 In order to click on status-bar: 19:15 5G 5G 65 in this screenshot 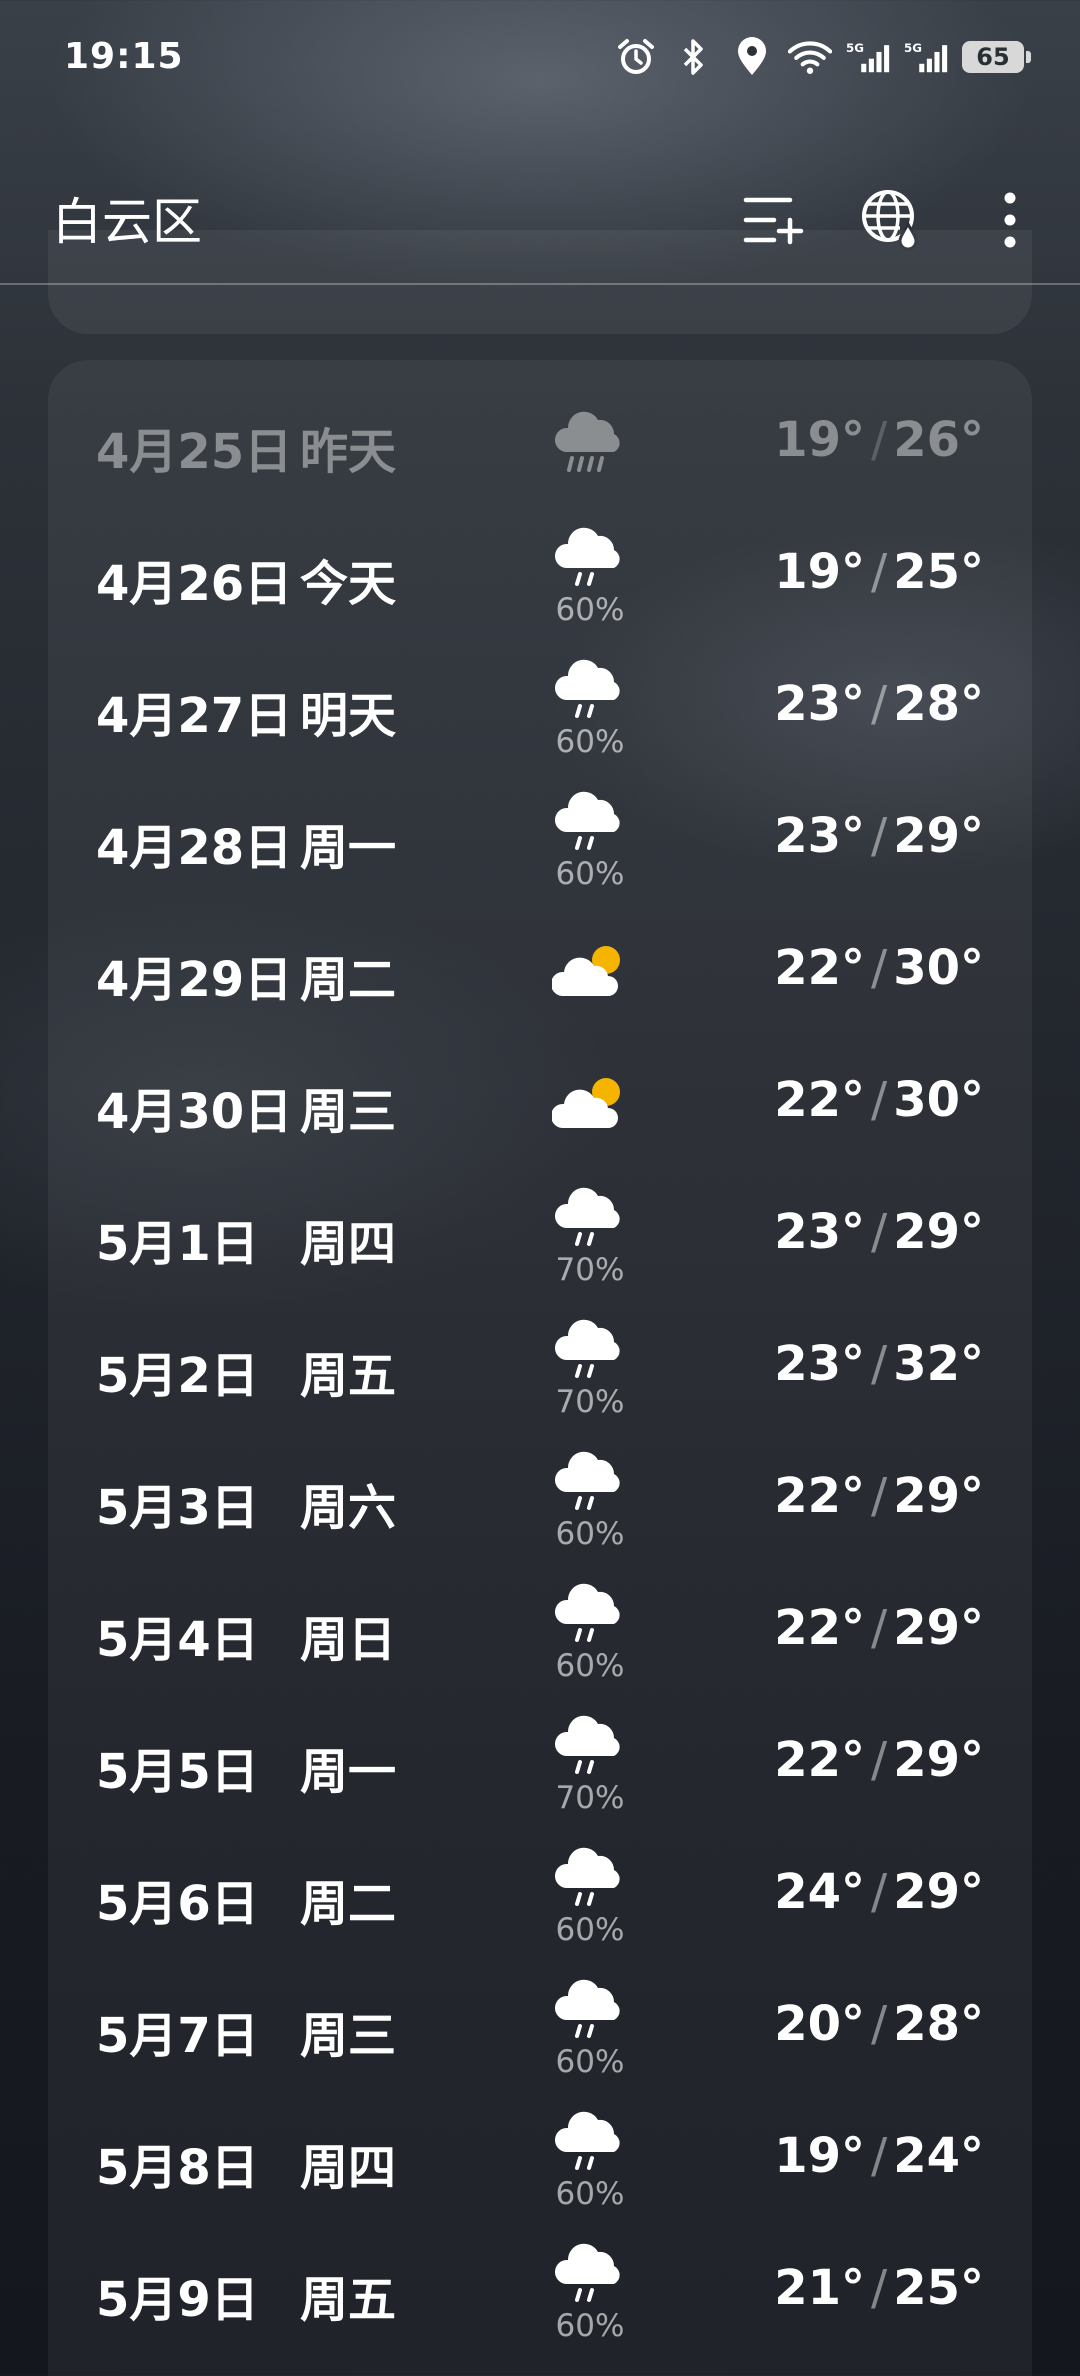, I will do `click(540, 60)`.